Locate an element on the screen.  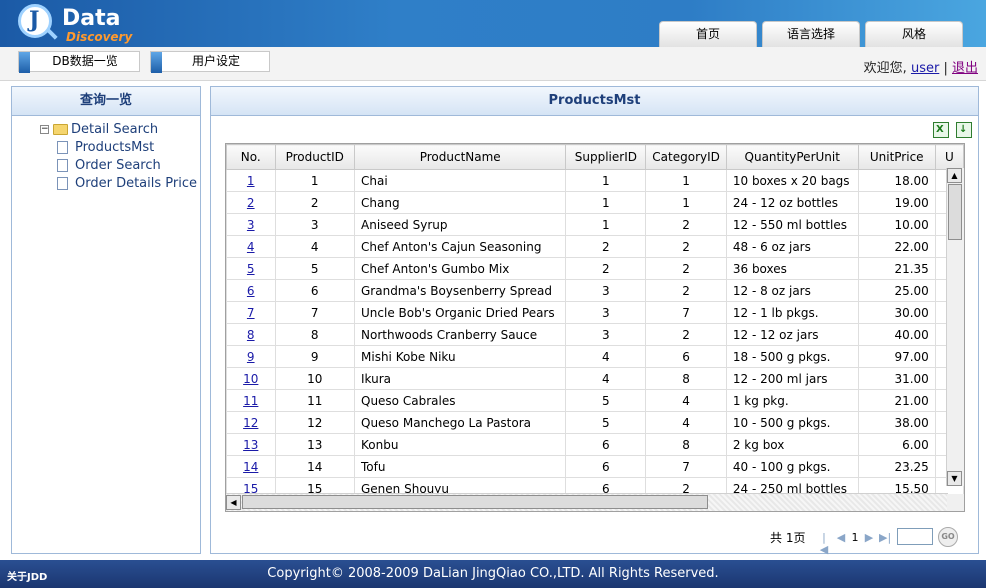
logout-link: 退出 is located at coordinates (965, 68).